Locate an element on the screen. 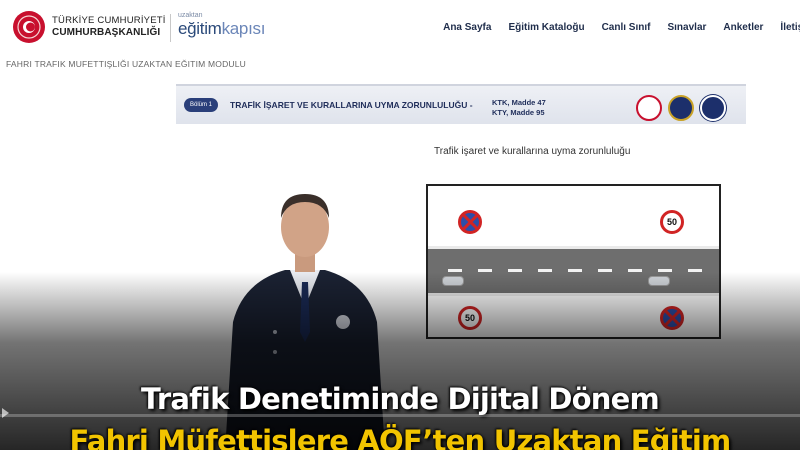  brand-text: TÜRKİYE CUMHURİYETİ CUMHURBAŞKANLIĞI is located at coordinates (109, 27).